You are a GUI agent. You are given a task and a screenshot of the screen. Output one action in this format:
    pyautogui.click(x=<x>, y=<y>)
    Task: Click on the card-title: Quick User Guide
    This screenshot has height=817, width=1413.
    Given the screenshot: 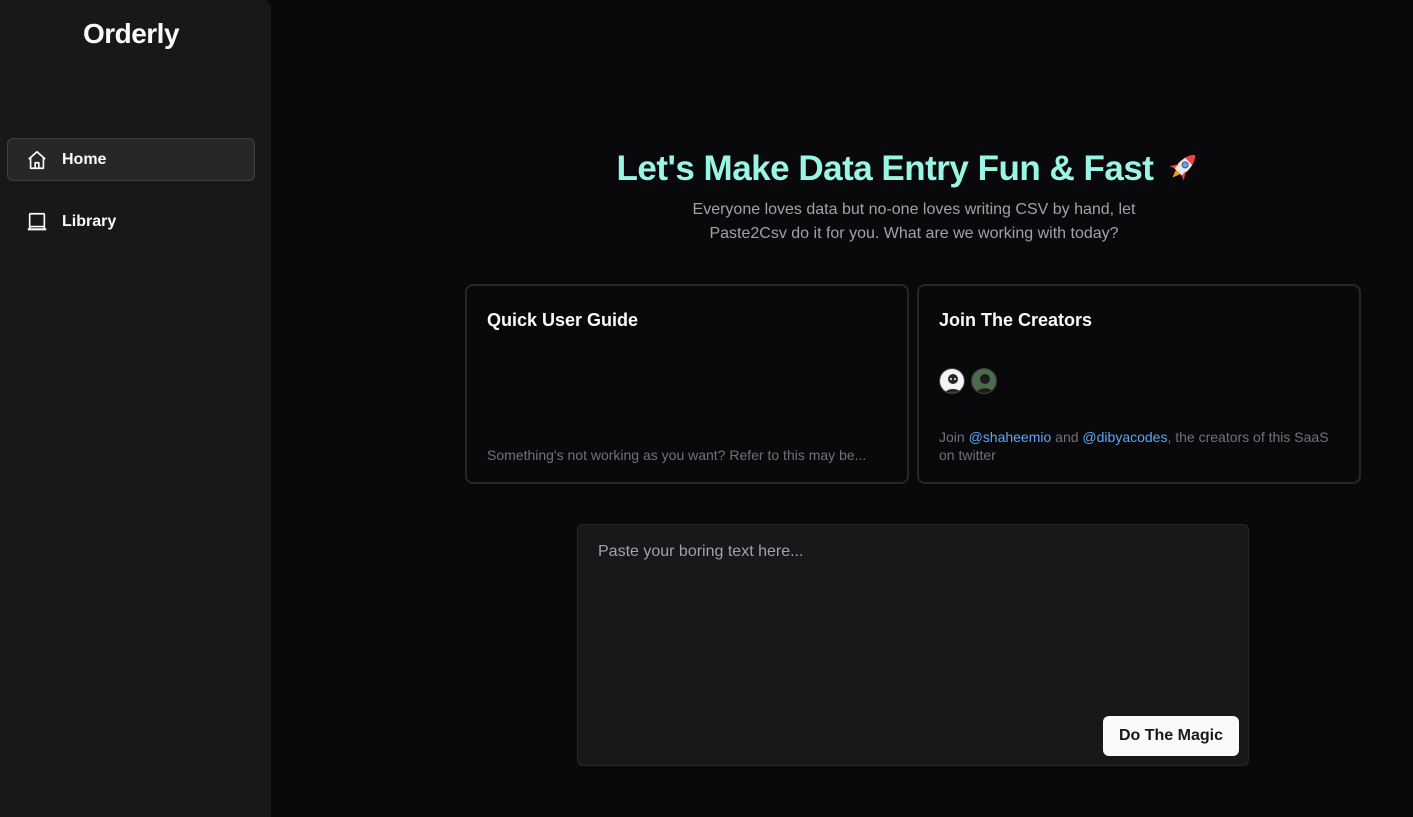 What is the action you would take?
    pyautogui.click(x=563, y=320)
    